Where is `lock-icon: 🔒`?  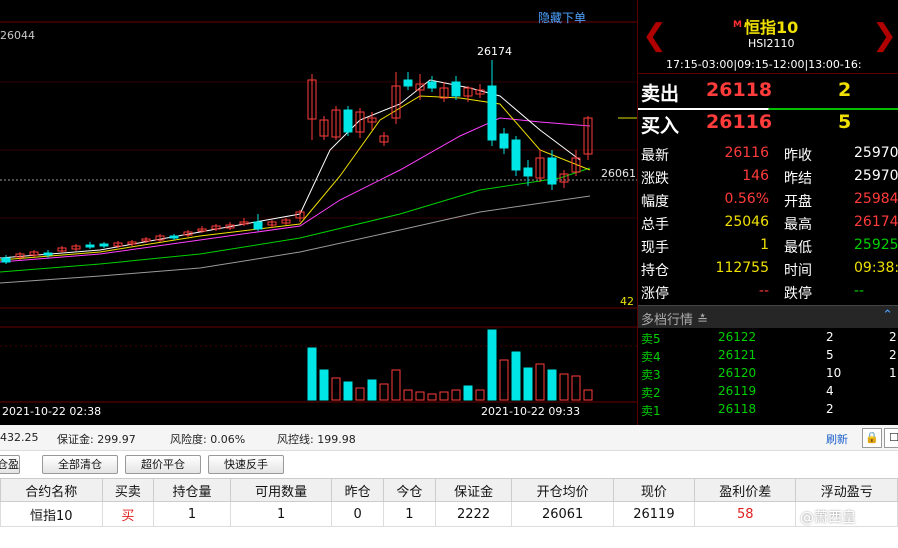
lock-icon: 🔒 is located at coordinates (872, 438).